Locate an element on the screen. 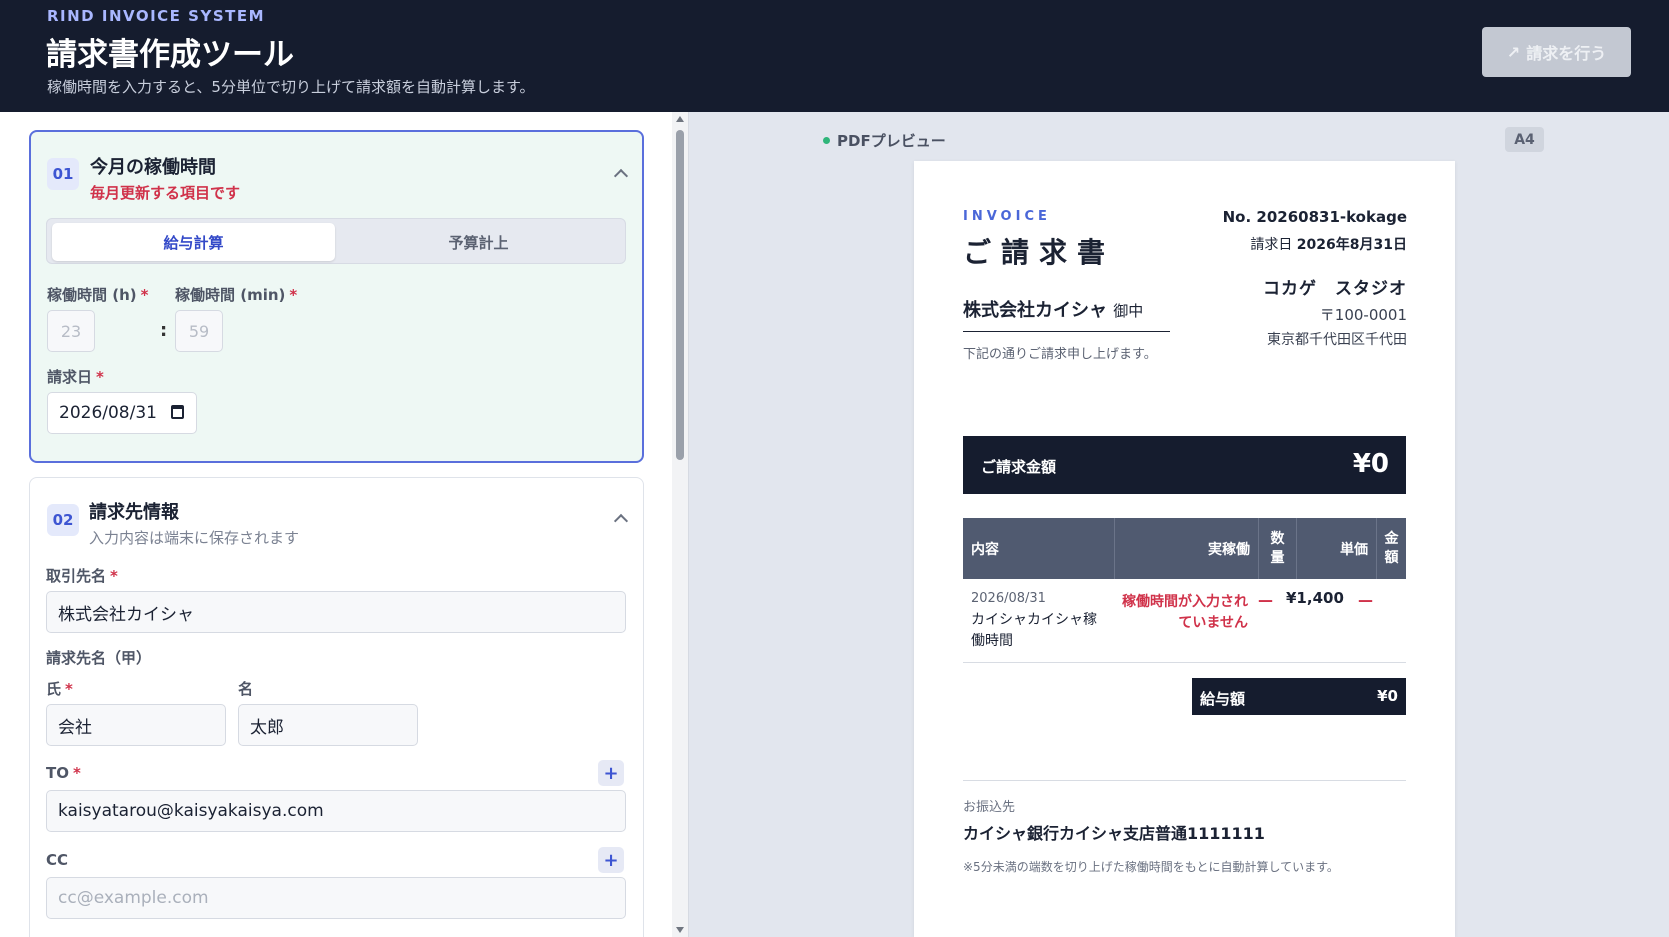 Image resolution: width=1669 pixels, height=937 pixels. cc-label: CC is located at coordinates (57, 860).